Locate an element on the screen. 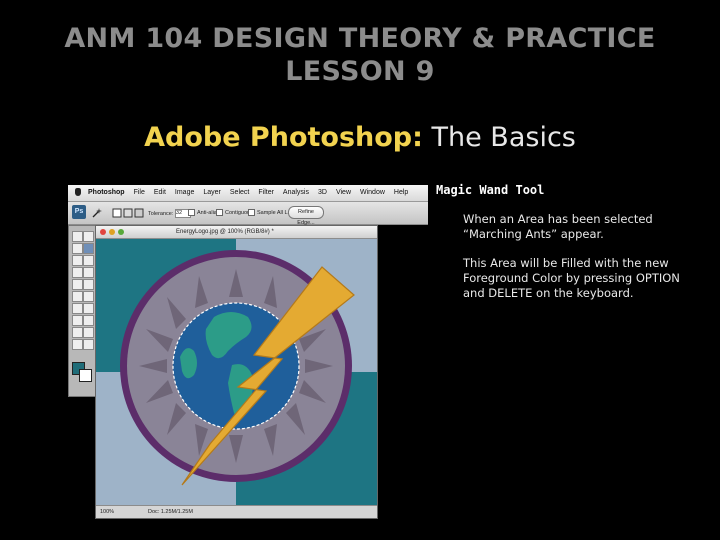  magic-wand-tool-icon is located at coordinates (88, 248).